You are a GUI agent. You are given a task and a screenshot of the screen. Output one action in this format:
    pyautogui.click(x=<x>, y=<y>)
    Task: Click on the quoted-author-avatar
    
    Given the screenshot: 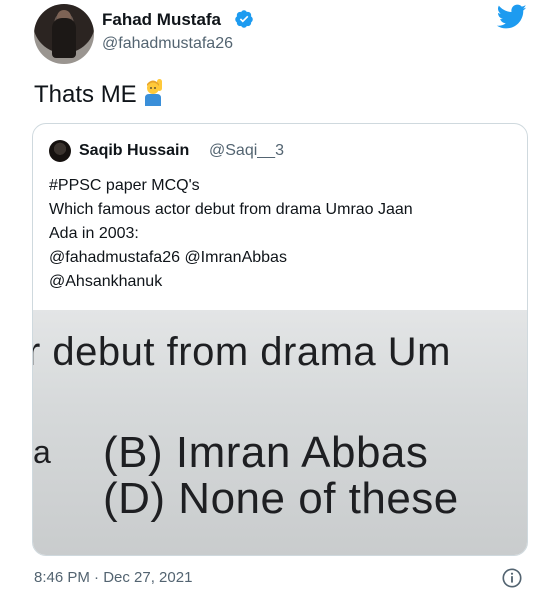 What is the action you would take?
    pyautogui.click(x=60, y=151)
    